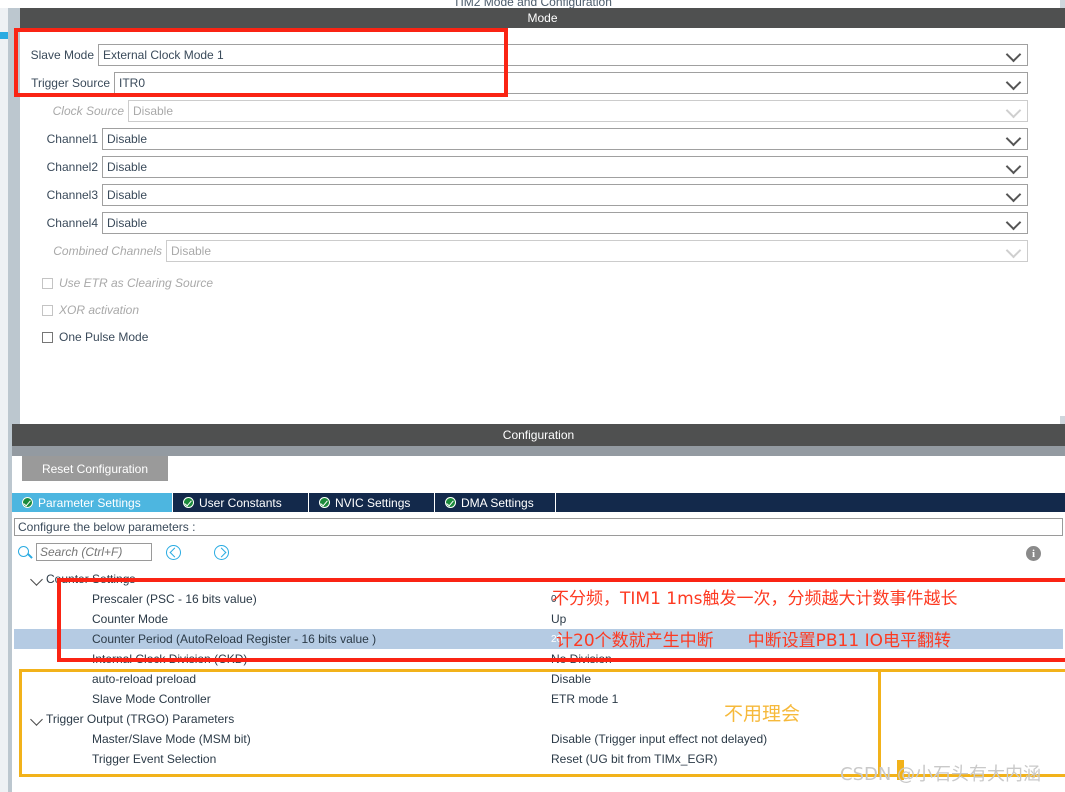 This screenshot has height=792, width=1065. I want to click on search-input, so click(94, 552).